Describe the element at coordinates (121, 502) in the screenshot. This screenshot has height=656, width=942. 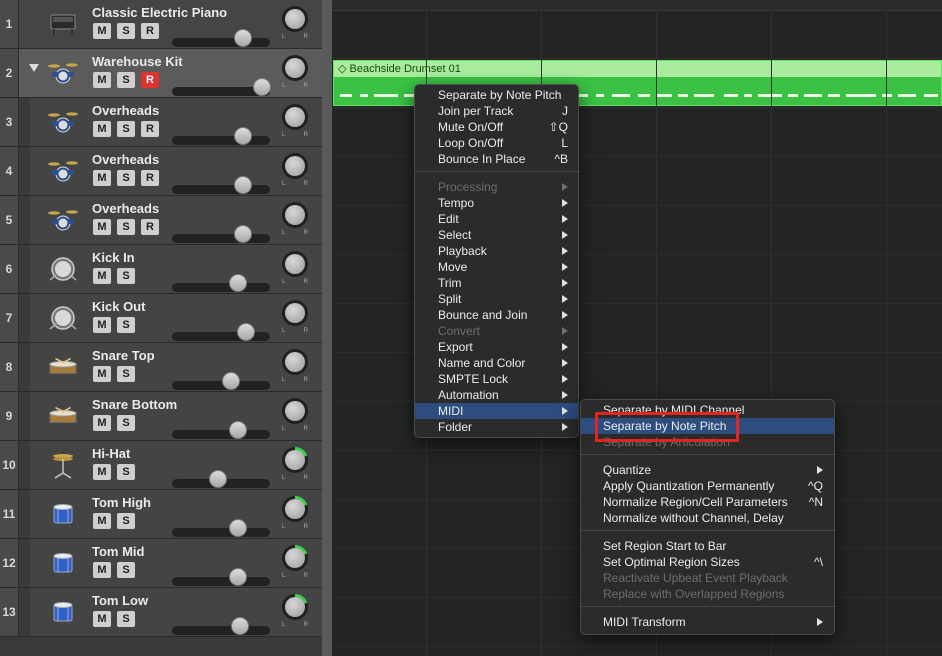
I see `track-name: Tom High` at that location.